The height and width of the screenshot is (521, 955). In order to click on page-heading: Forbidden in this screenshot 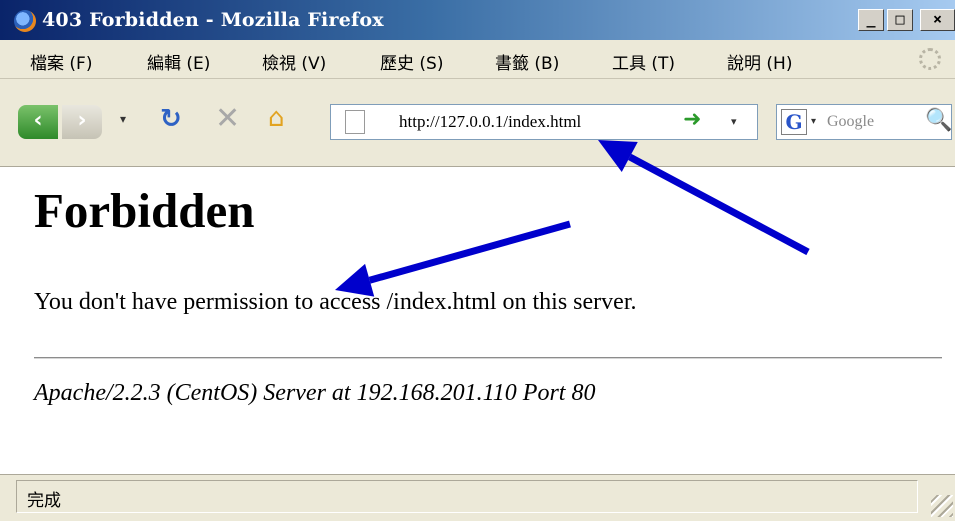, I will do `click(144, 210)`.